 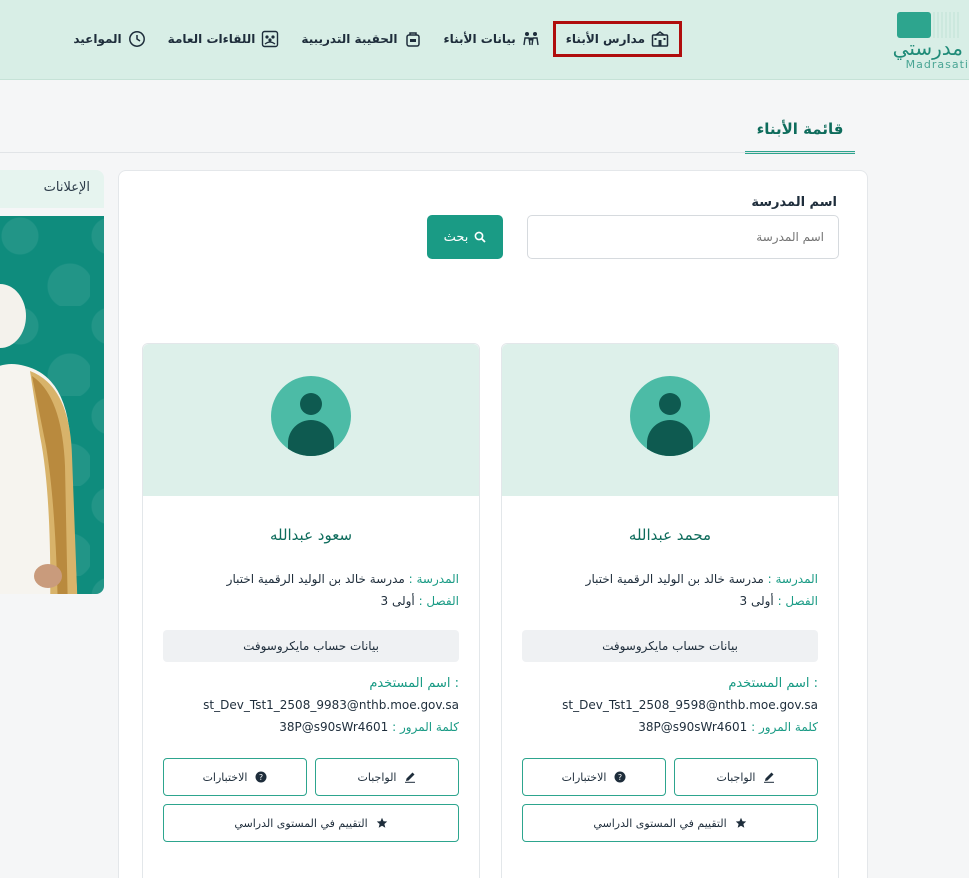 What do you see at coordinates (427, 152) in the screenshot?
I see `tab-divider` at bounding box center [427, 152].